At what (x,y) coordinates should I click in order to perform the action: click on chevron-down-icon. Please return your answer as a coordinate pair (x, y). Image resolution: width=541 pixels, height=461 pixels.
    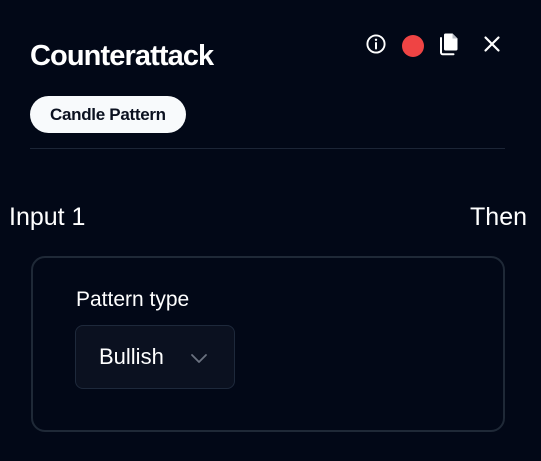
    Looking at the image, I should click on (199, 358).